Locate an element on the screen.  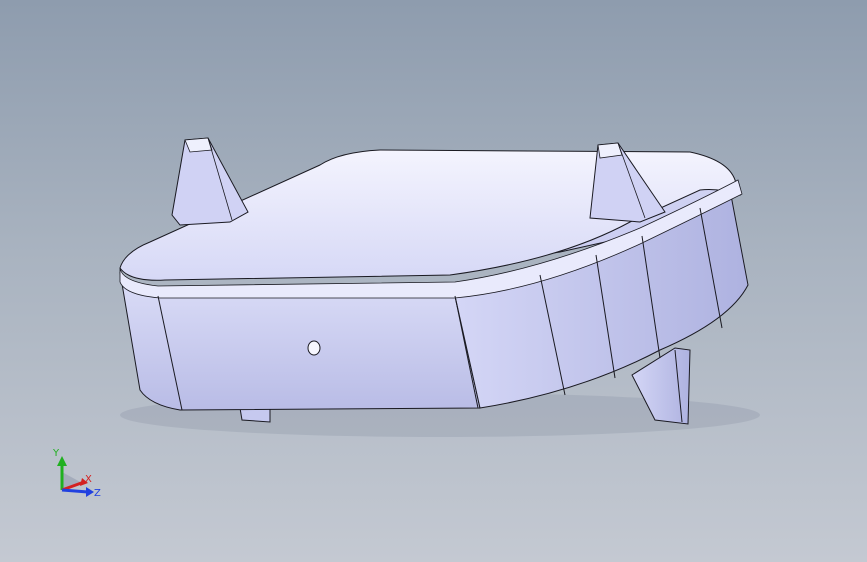
left-spike is located at coordinates (210, 181).